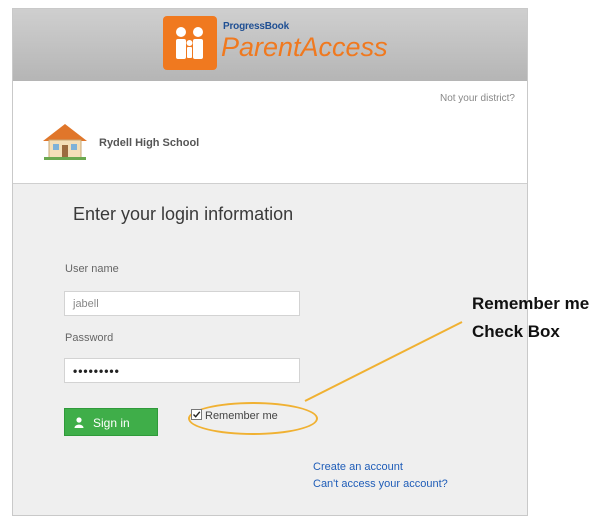 This screenshot has height=524, width=613. I want to click on callout-connector-line, so click(383, 361).